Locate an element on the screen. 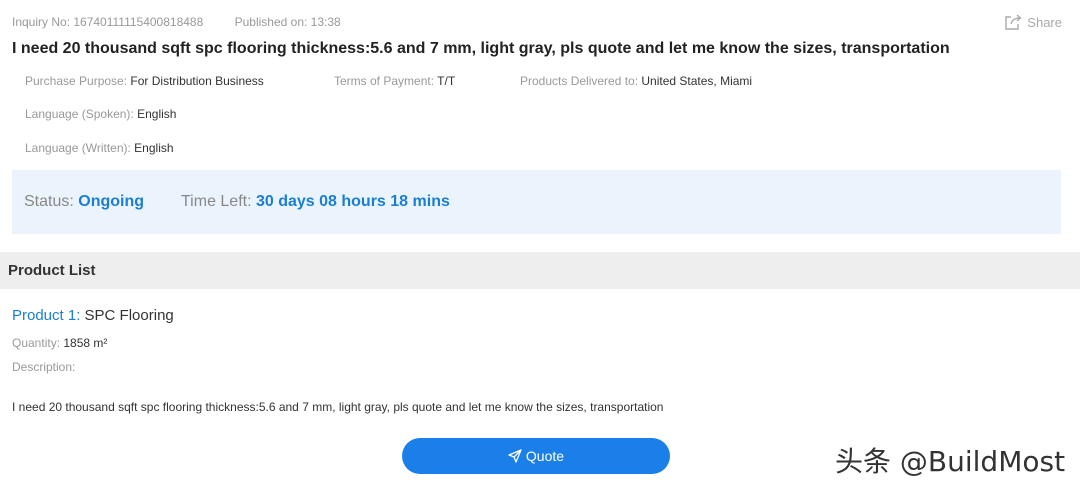  product-list-header: Product List is located at coordinates (540, 270).